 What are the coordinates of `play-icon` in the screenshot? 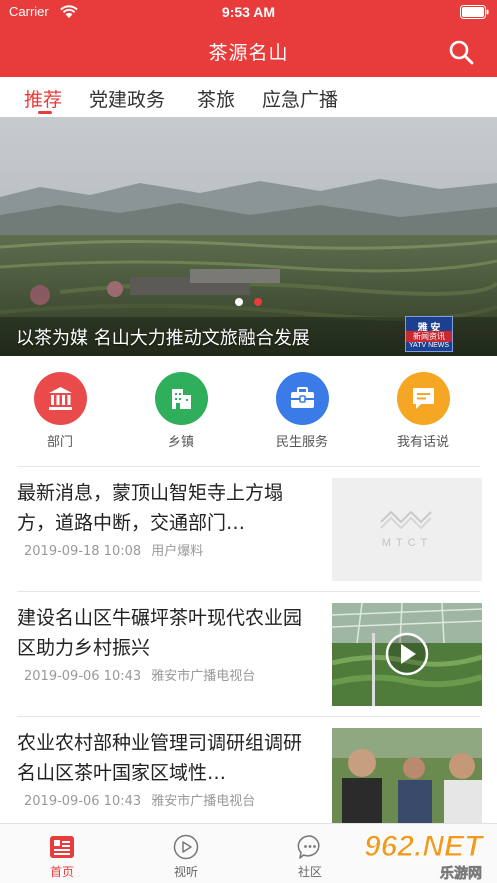 It's located at (186, 847).